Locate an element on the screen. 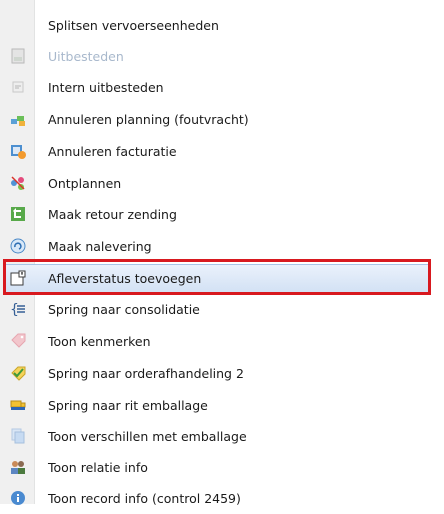 The width and height of the screenshot is (444, 514). menu-item-spring-naar-consolidatie: { Spring naar consolidatie is located at coordinates (222, 309).